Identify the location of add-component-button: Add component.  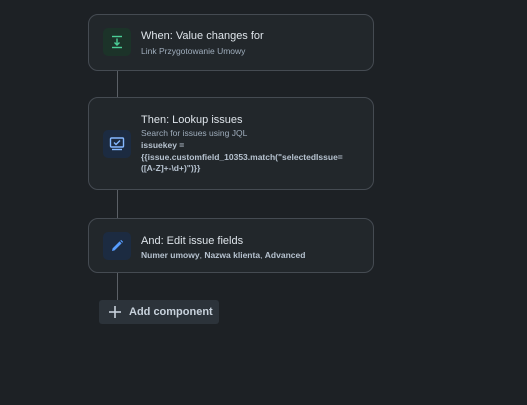
(159, 312).